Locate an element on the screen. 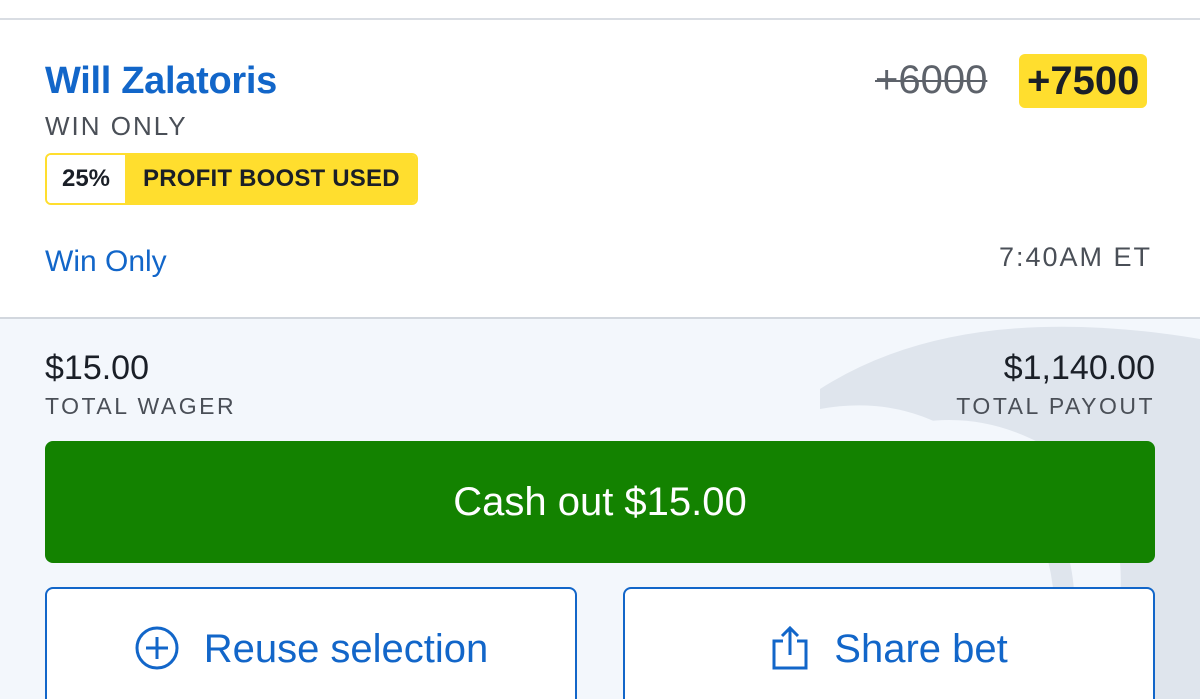 This screenshot has width=1200, height=699. profit-boost-badge: 25% PROFIT BOOST USED is located at coordinates (231, 179).